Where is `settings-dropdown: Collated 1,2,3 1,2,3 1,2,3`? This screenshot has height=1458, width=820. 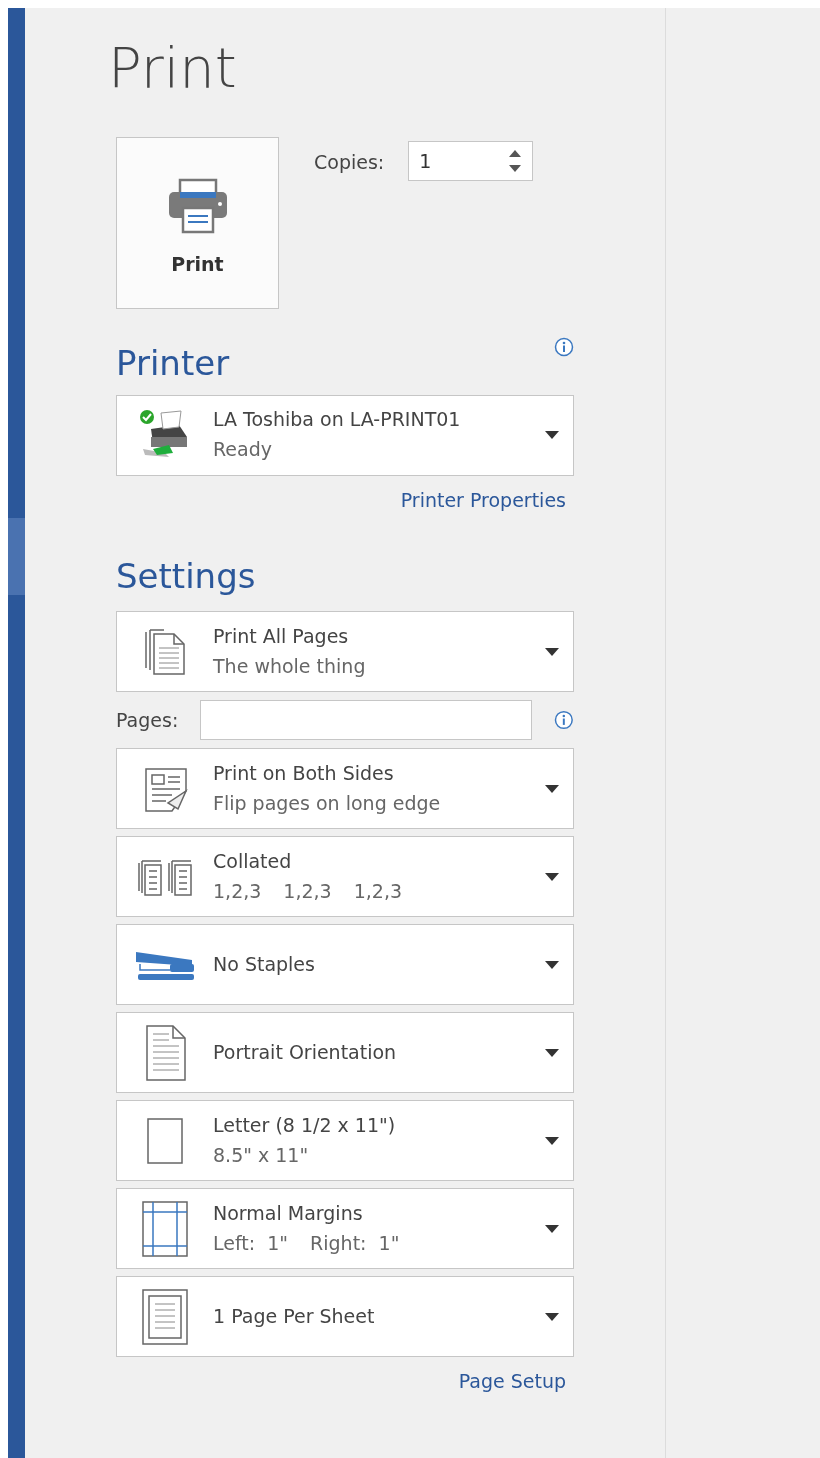
settings-dropdown: Collated 1,2,3 1,2,3 1,2,3 is located at coordinates (345, 877).